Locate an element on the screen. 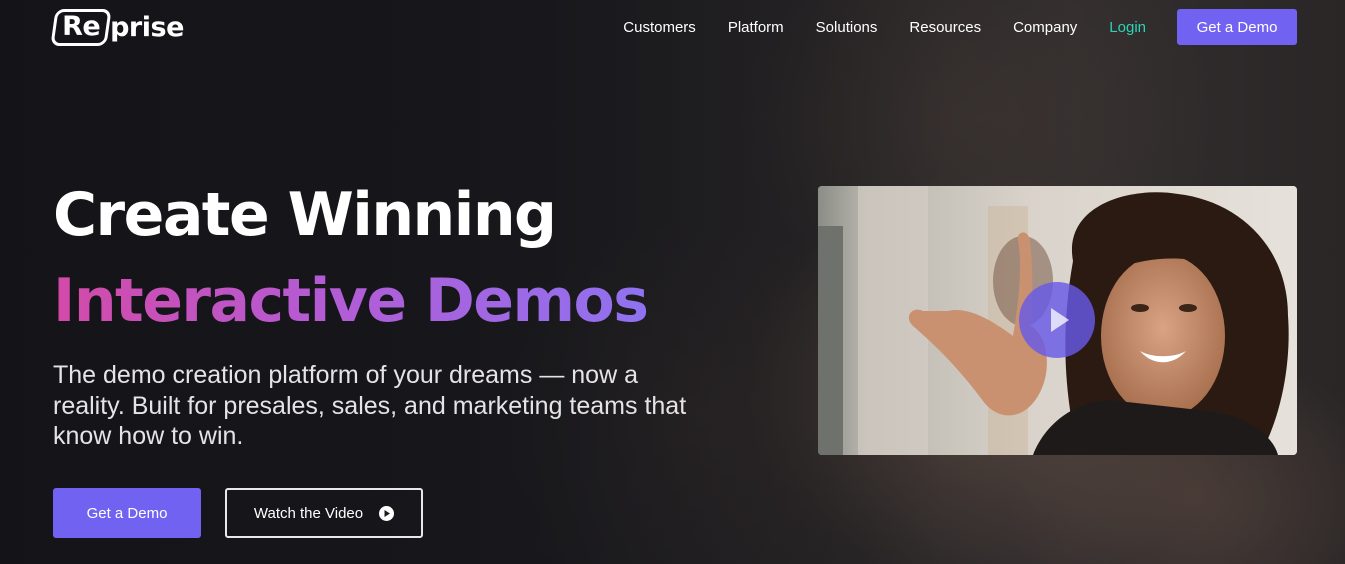 The width and height of the screenshot is (1345, 564). nav-item-solutions: Solutions is located at coordinates (847, 27).